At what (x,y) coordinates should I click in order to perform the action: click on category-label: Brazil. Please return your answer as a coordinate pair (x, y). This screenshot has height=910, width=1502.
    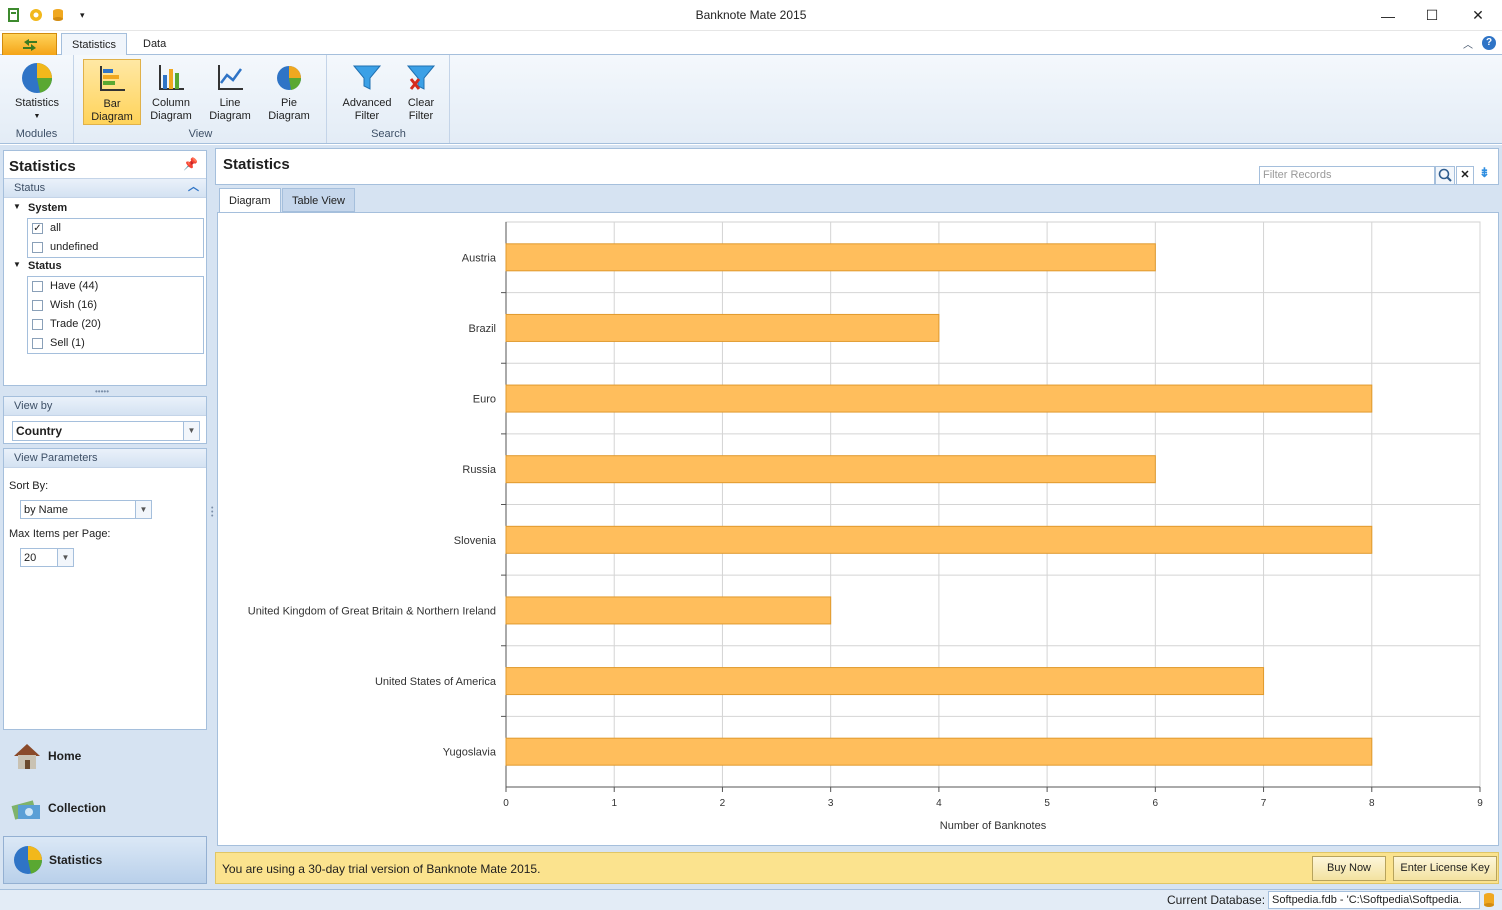
    Looking at the image, I should click on (482, 329).